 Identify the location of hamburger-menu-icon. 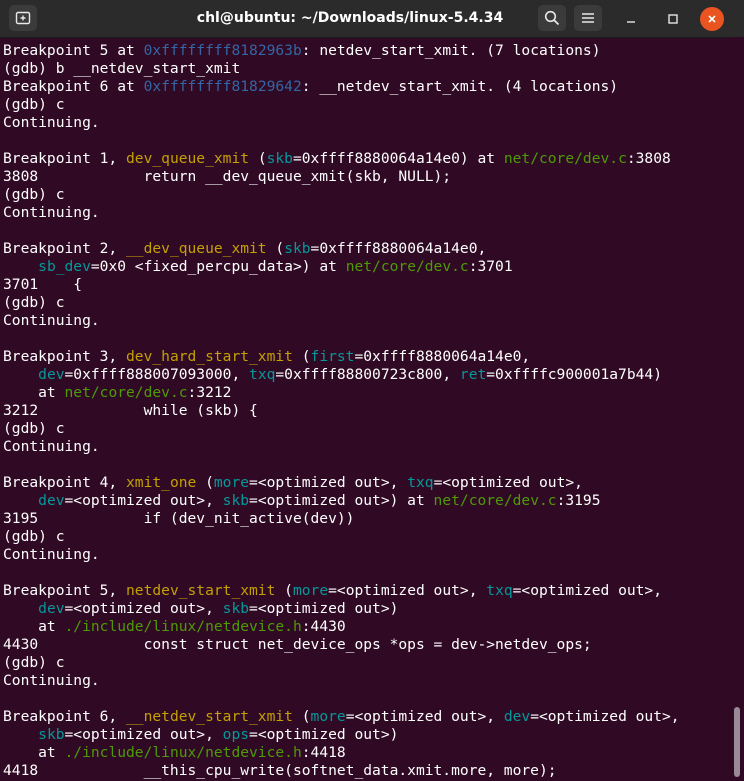
(588, 18).